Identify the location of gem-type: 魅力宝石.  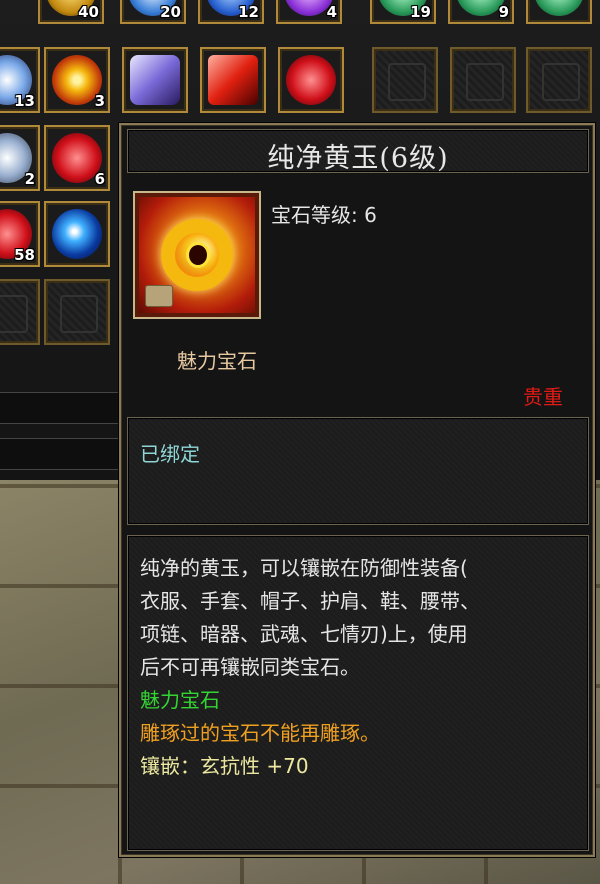
(217, 361).